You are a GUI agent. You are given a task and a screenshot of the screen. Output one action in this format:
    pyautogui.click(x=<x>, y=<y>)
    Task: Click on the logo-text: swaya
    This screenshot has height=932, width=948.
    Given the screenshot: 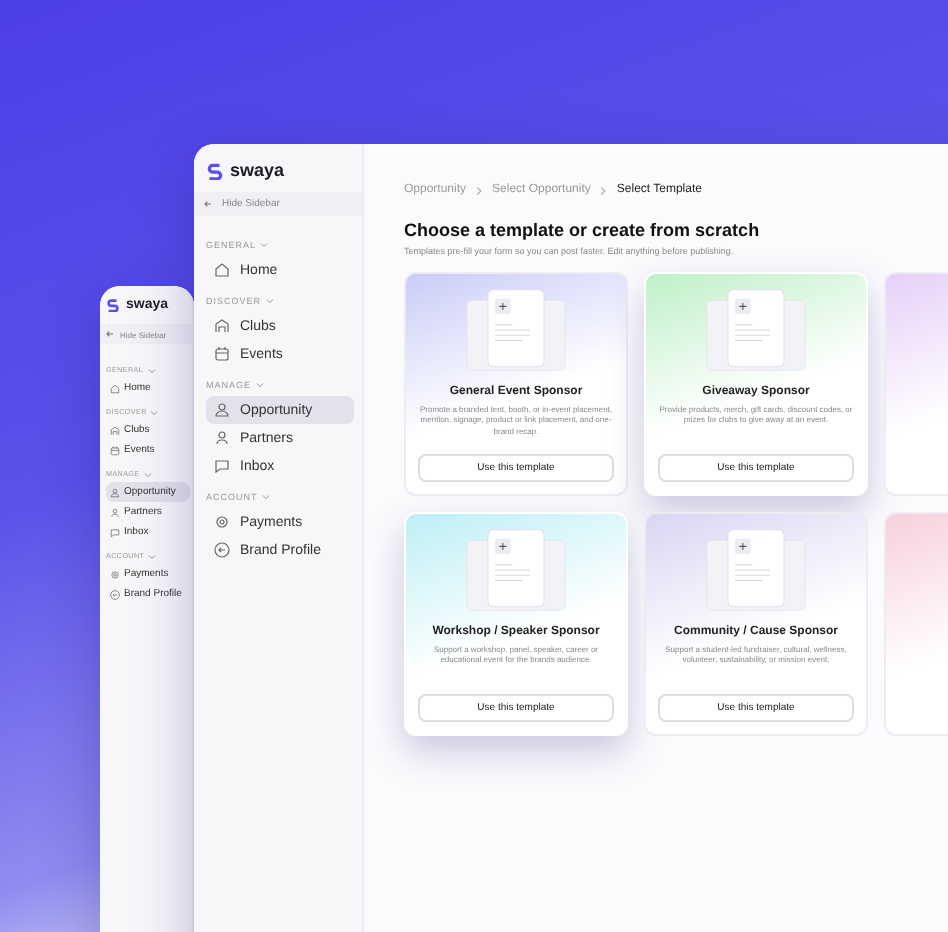 What is the action you would take?
    pyautogui.click(x=257, y=170)
    